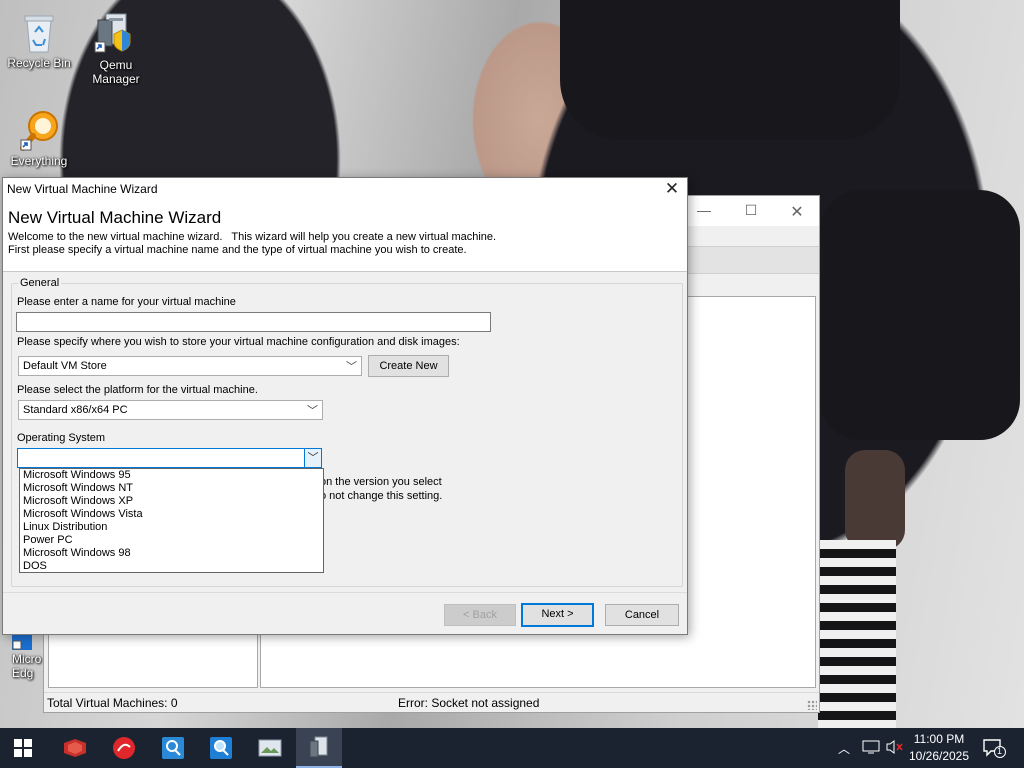 This screenshot has width=1024, height=780. I want to click on clock-date: 10/26/2025, so click(939, 756).